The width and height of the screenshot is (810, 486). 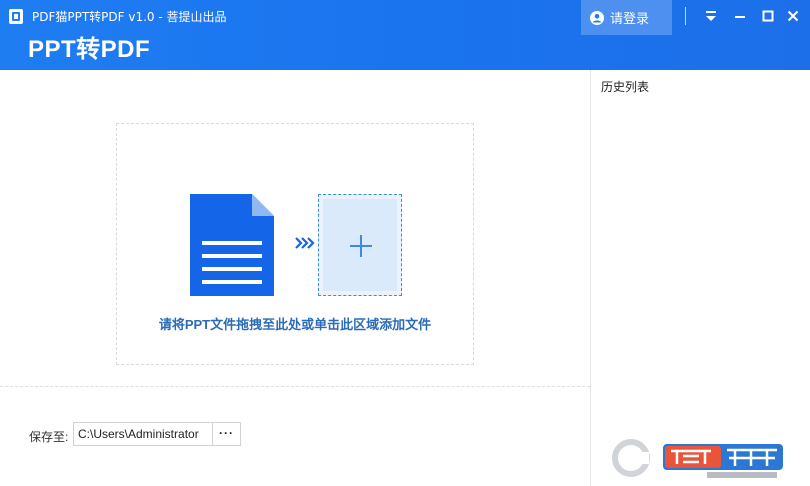 I want to click on title-bar: PDF猫PPT转PDF v1.0 - 菩提山出品 PPT转PDF 请登录, so click(x=405, y=35).